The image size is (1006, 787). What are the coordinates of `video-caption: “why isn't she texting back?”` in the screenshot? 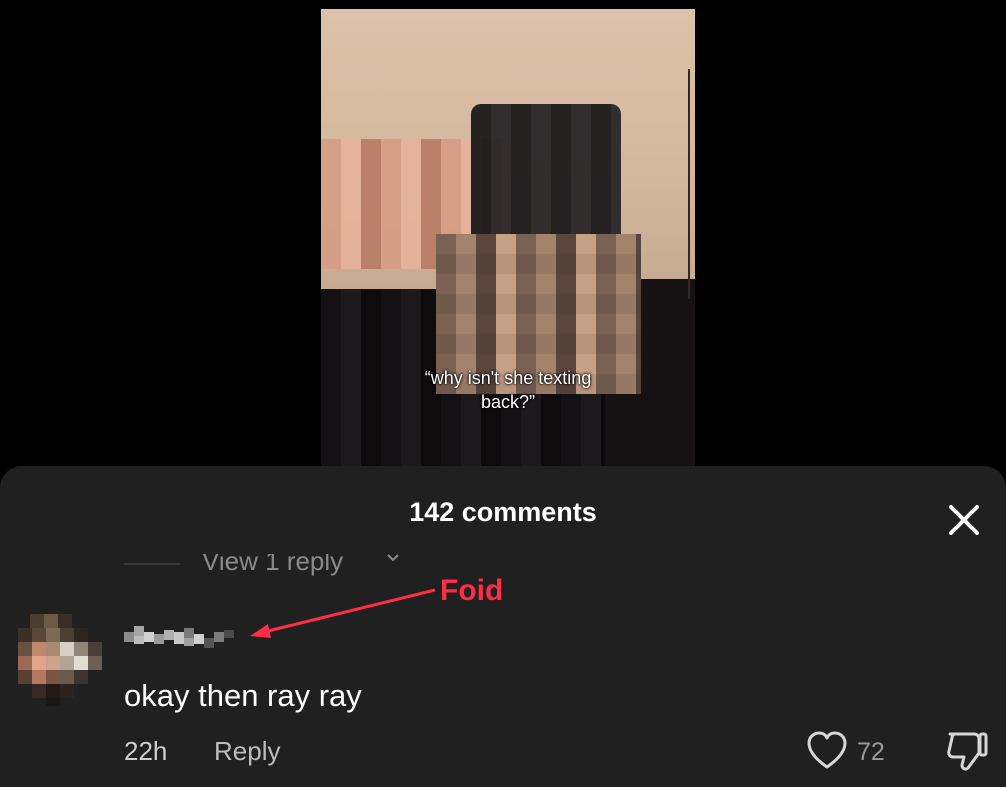 It's located at (508, 390).